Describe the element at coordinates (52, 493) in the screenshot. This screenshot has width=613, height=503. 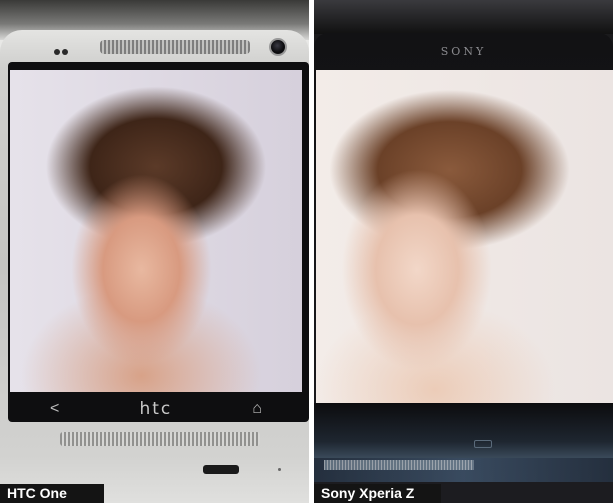
I see `caption-htc-one: HTC One` at that location.